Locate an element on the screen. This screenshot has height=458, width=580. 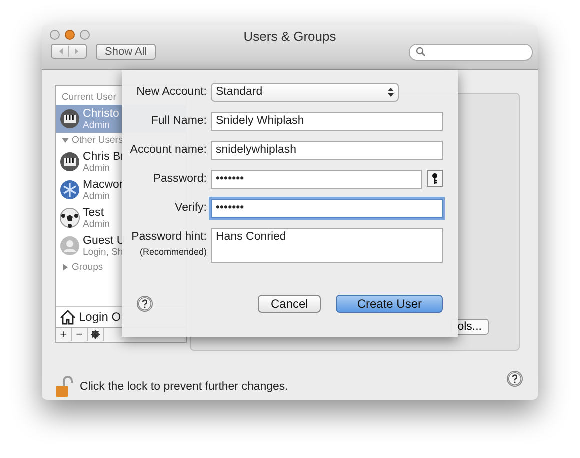
house-icon is located at coordinates (68, 317).